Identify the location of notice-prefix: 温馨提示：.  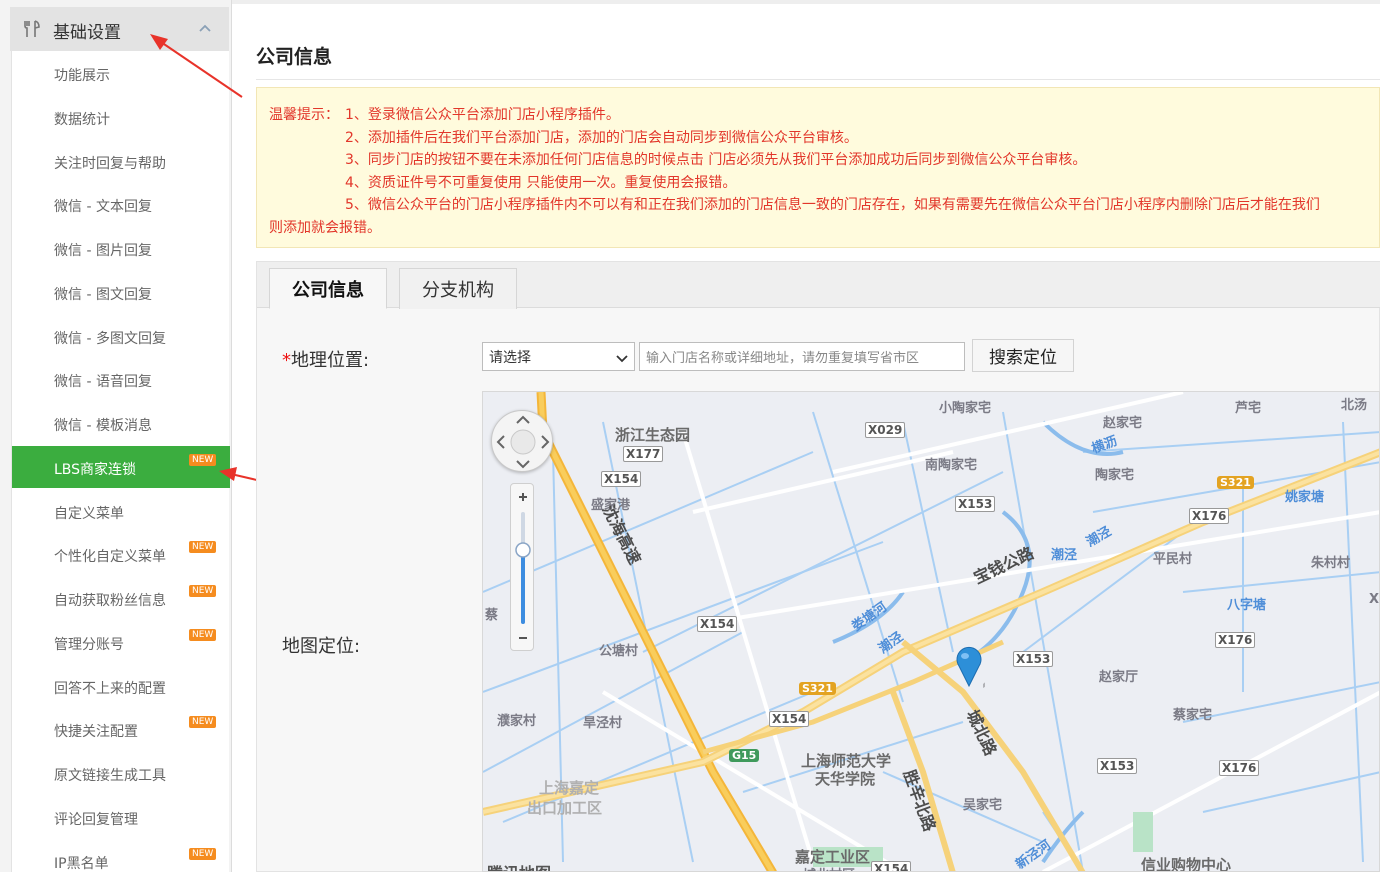
(304, 115).